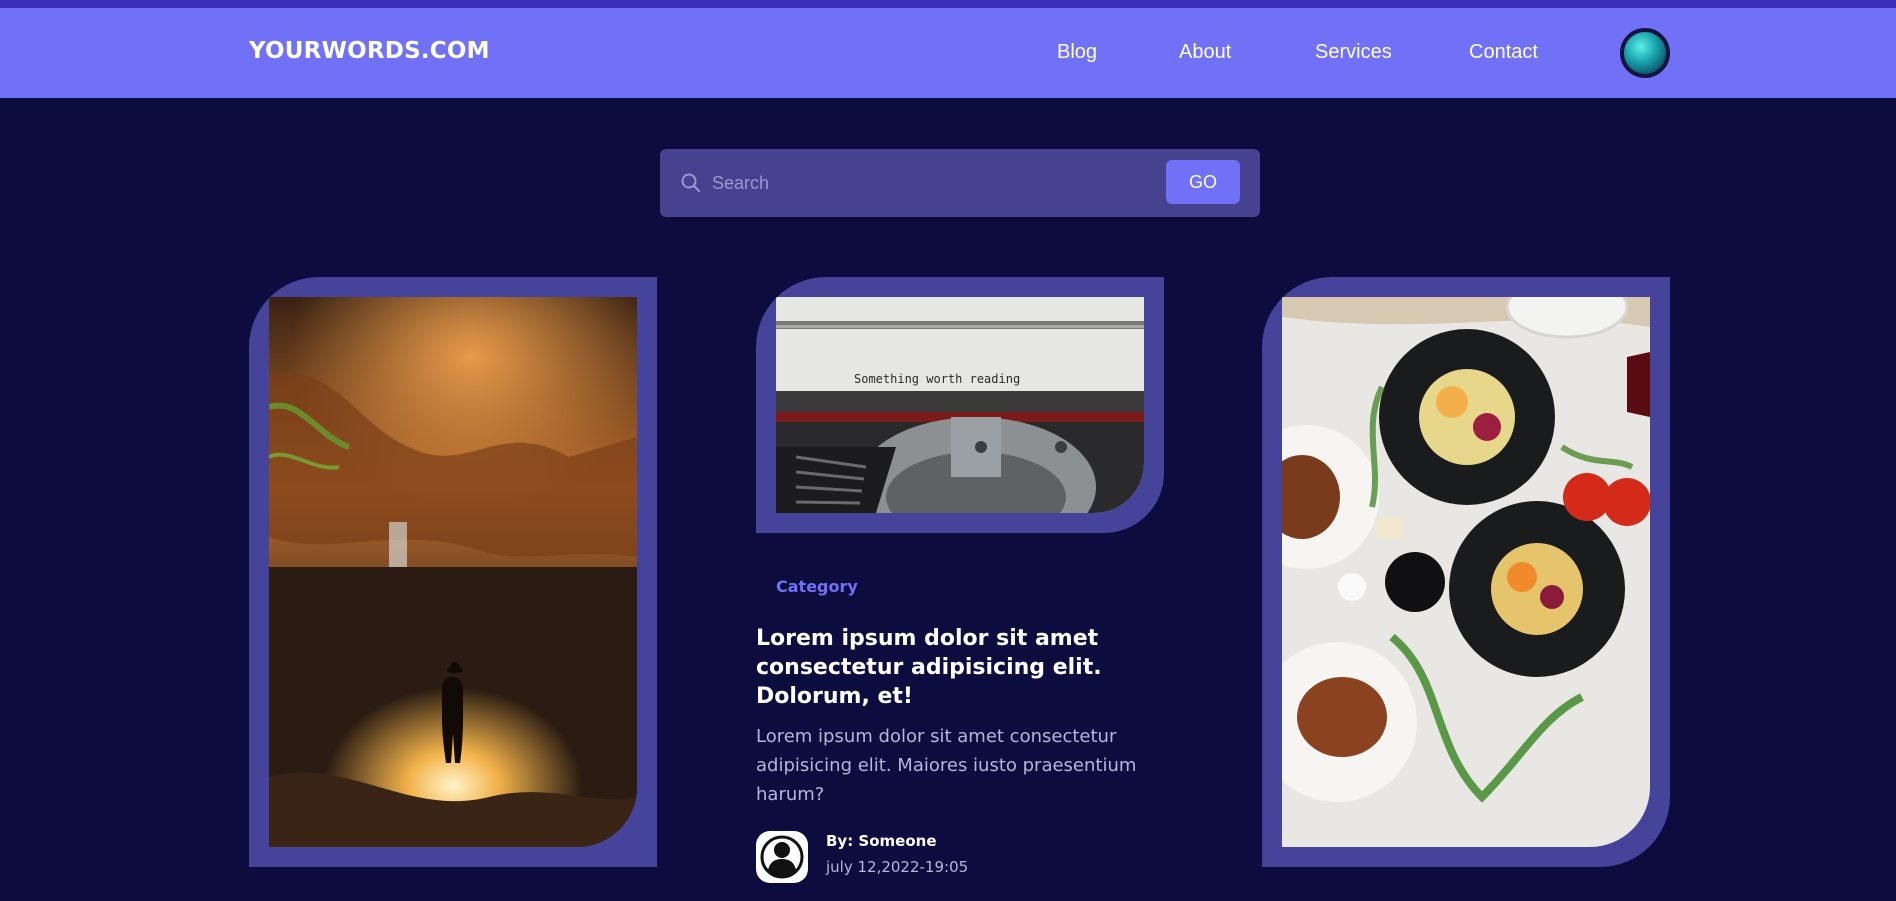 This screenshot has height=901, width=1896. I want to click on post-category: Category, so click(817, 586).